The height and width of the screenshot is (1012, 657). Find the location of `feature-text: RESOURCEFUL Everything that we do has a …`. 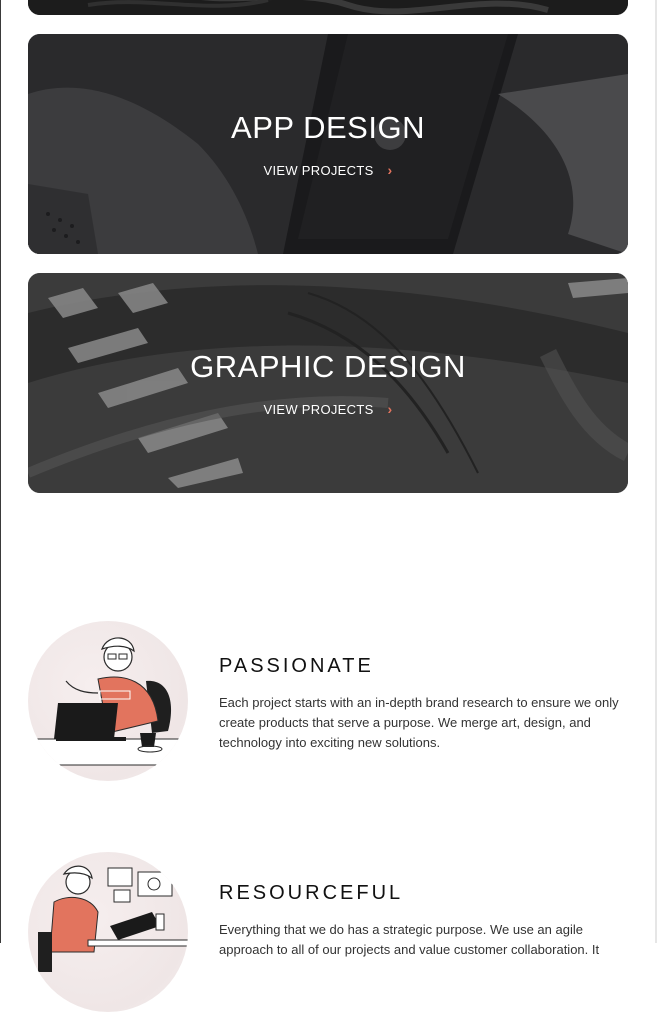

feature-text: RESOURCEFUL Everything that we do has a … is located at coordinates (424, 921).